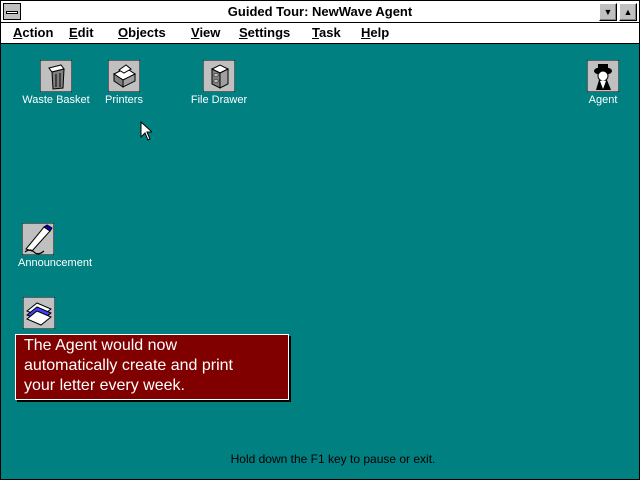 Image resolution: width=640 pixels, height=480 pixels. What do you see at coordinates (38, 239) in the screenshot?
I see `announcement-icon` at bounding box center [38, 239].